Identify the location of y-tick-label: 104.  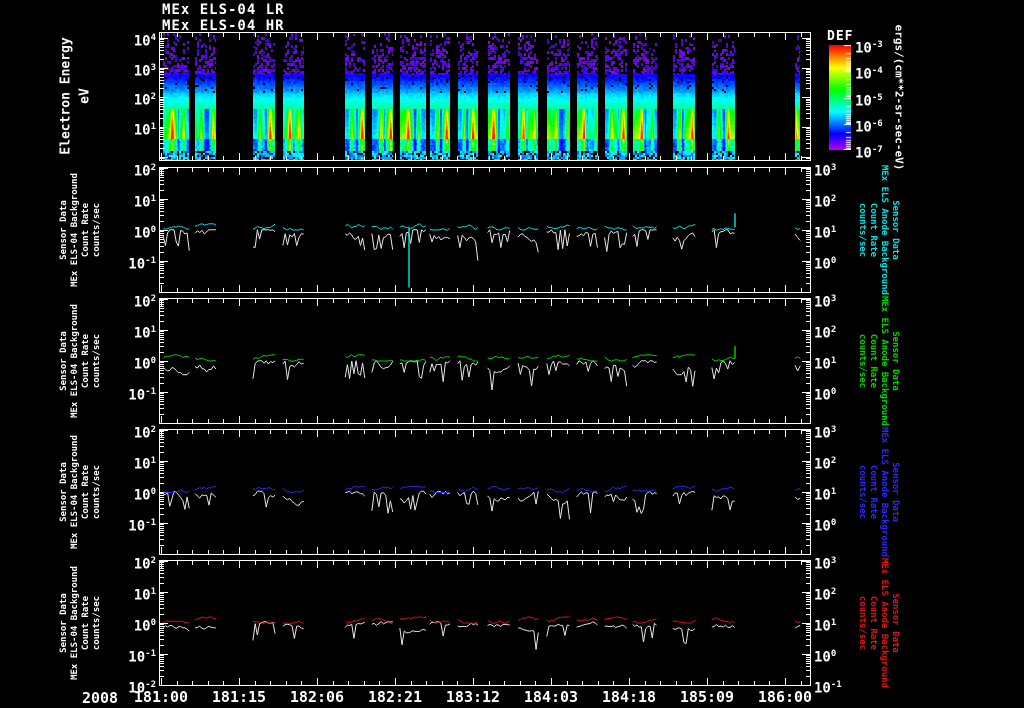
(144, 41).